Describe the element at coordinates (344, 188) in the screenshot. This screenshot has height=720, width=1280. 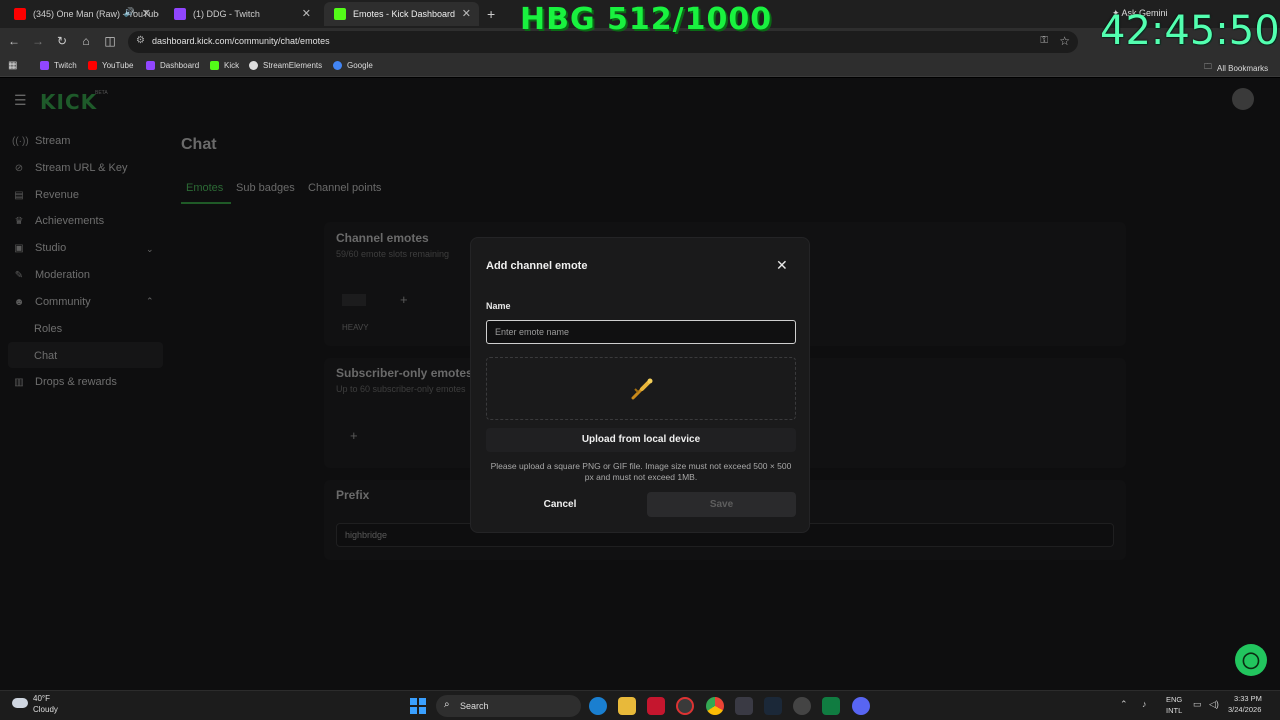
I see `tab-channel-points: Channel points` at that location.